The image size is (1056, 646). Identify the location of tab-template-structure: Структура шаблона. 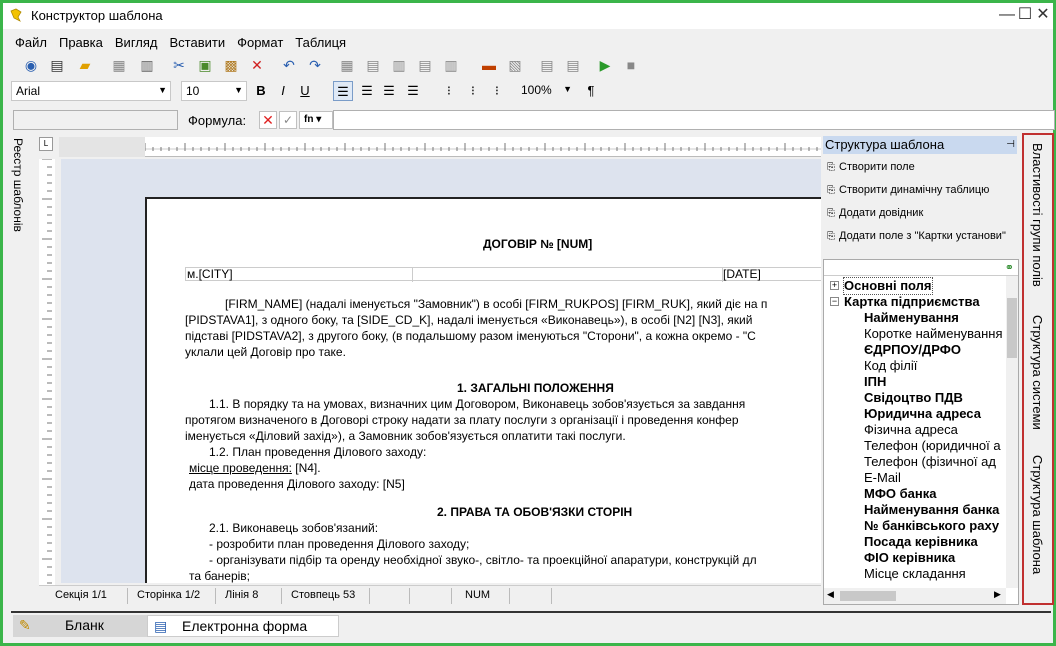
(1037, 514).